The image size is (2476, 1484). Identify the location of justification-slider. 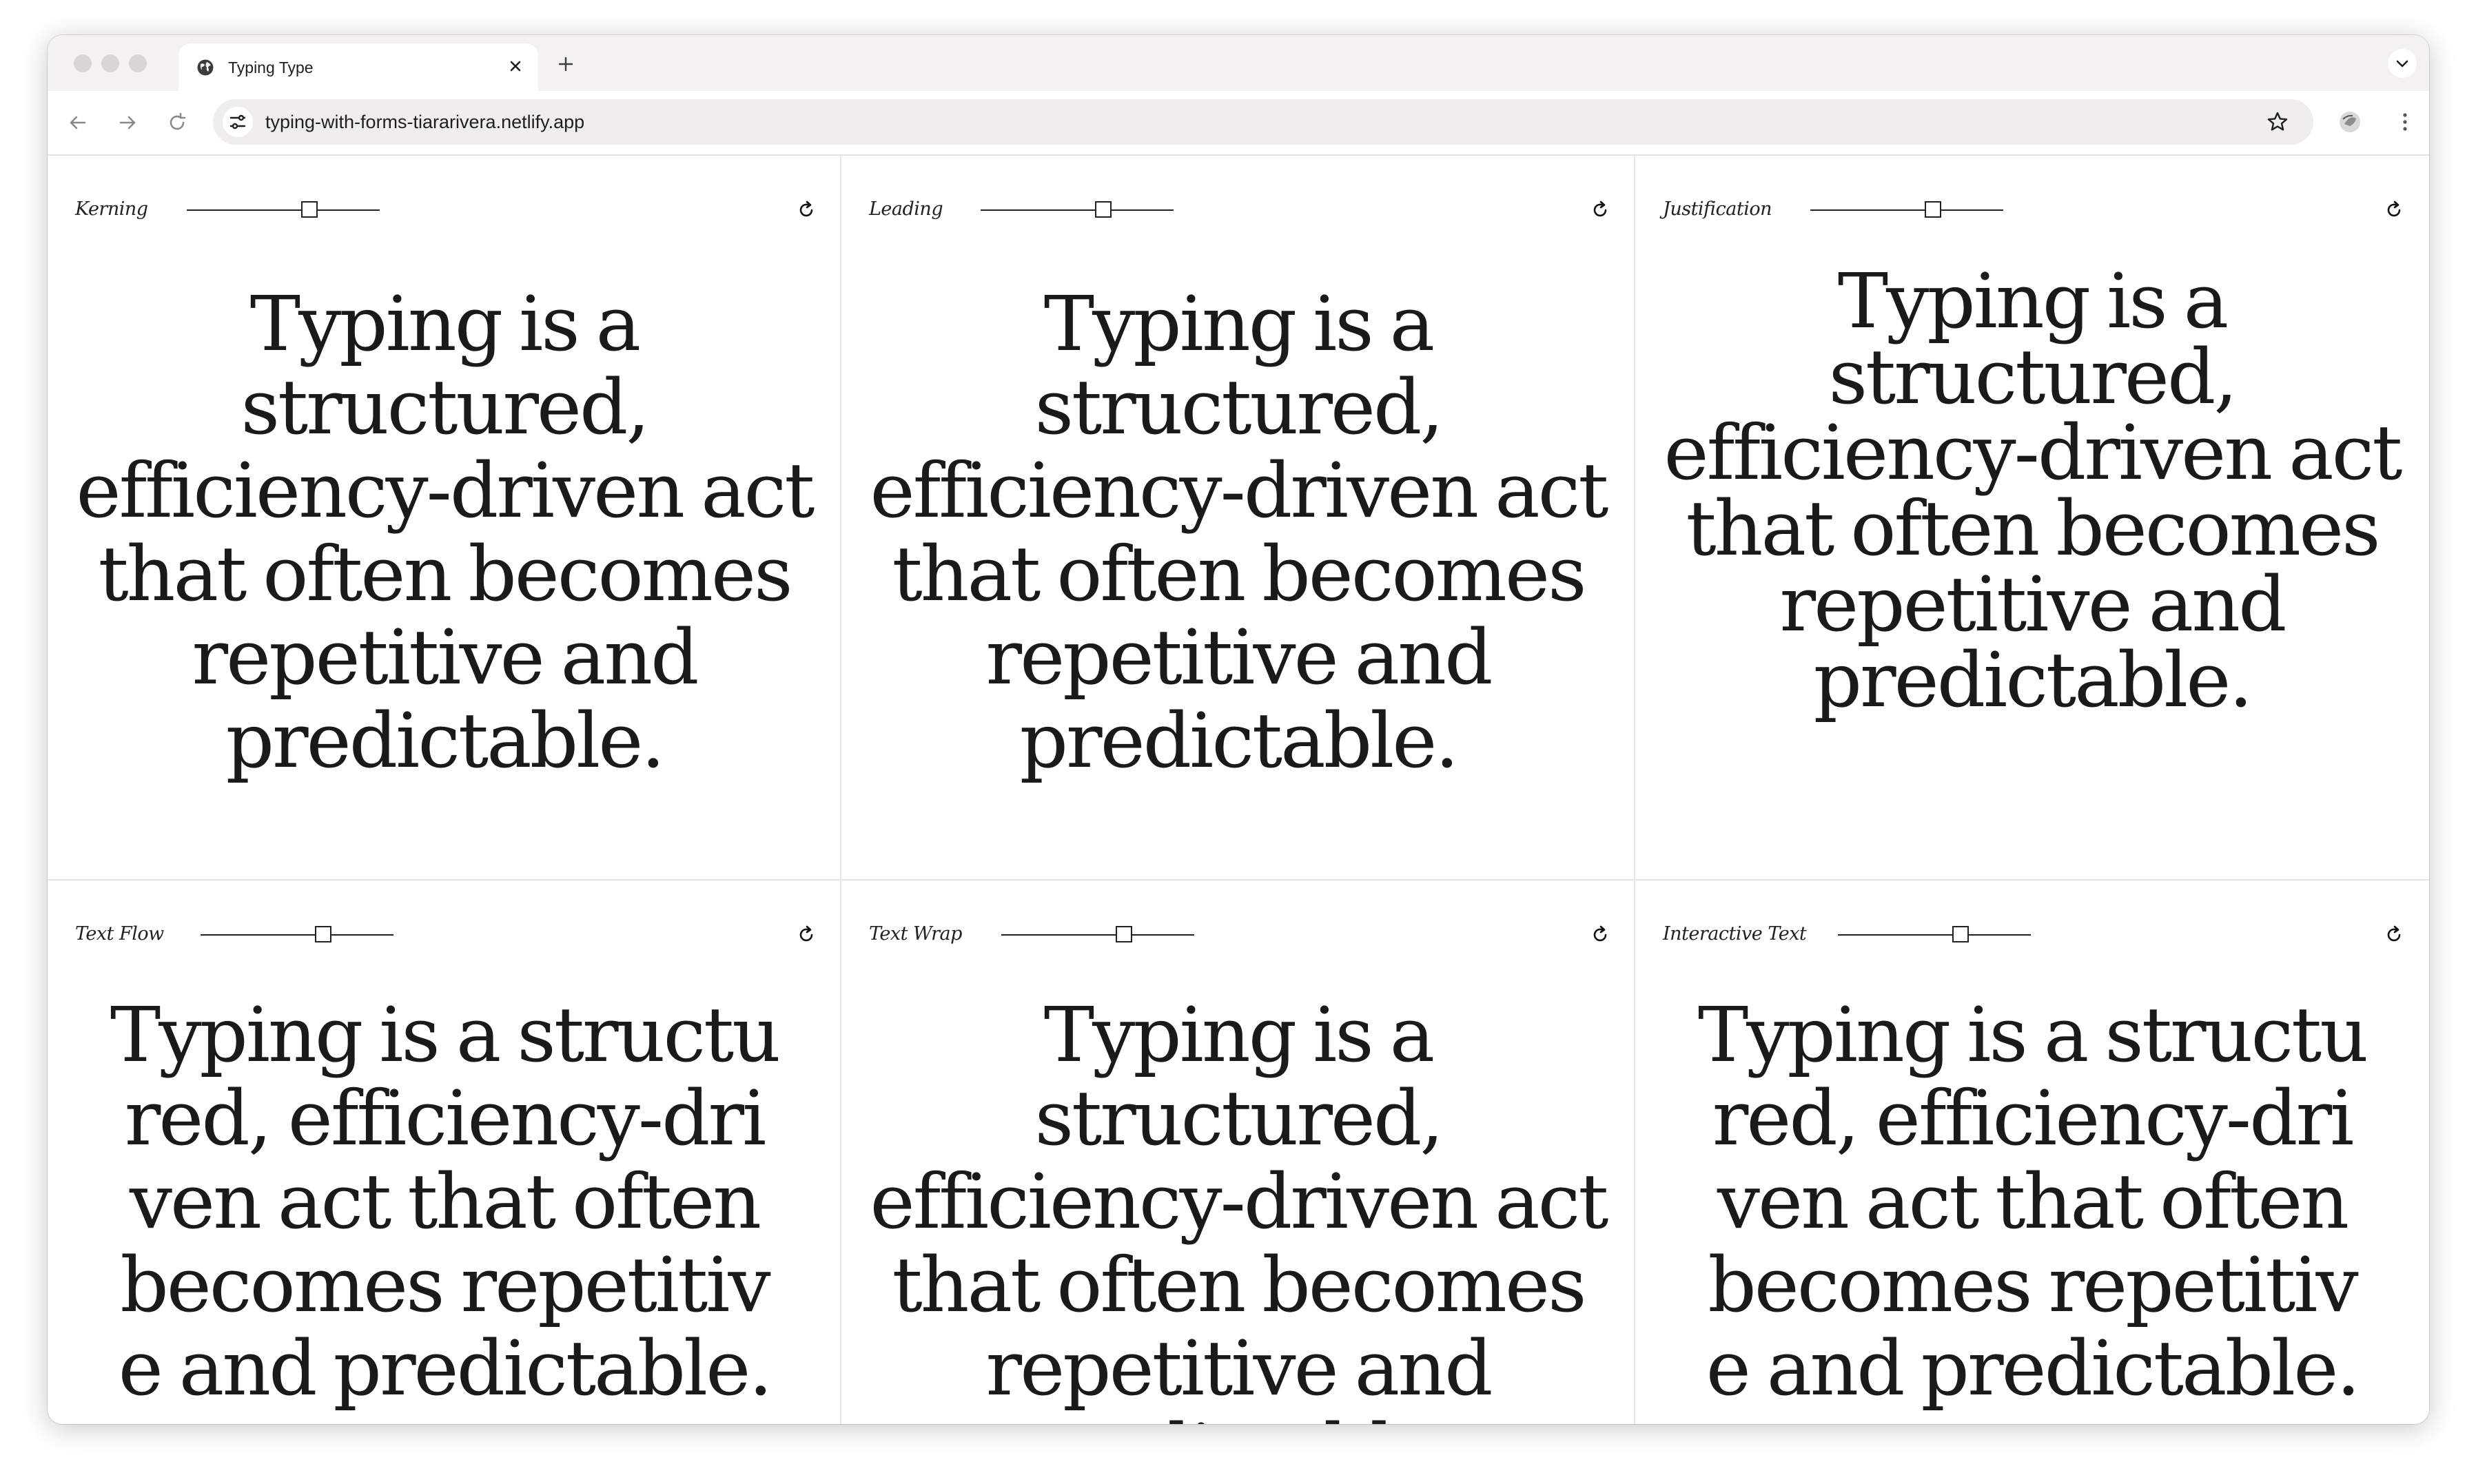
(1906, 209).